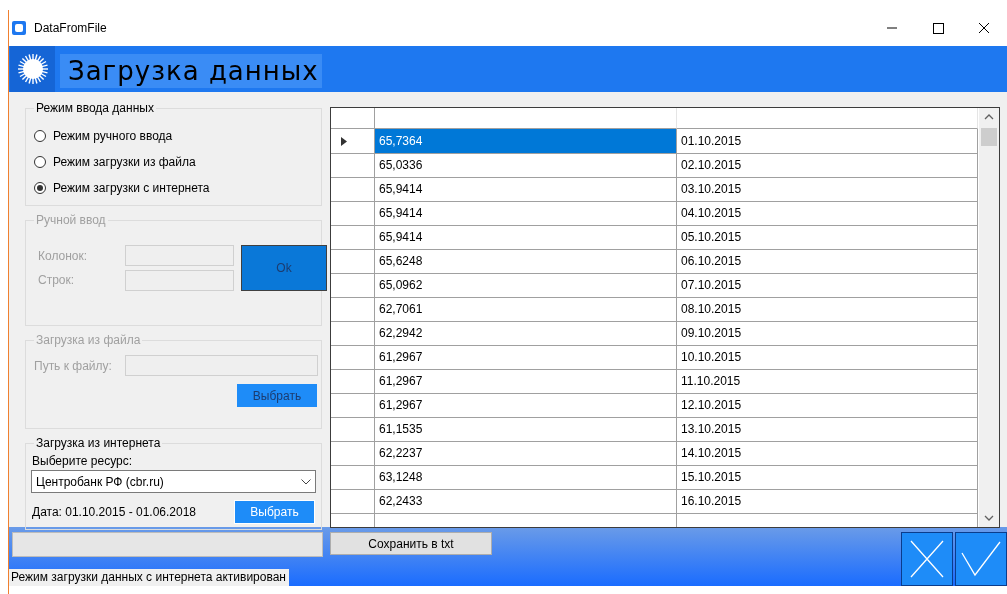 This screenshot has width=1007, height=594. I want to click on table-cell: 62,7061, so click(526, 309).